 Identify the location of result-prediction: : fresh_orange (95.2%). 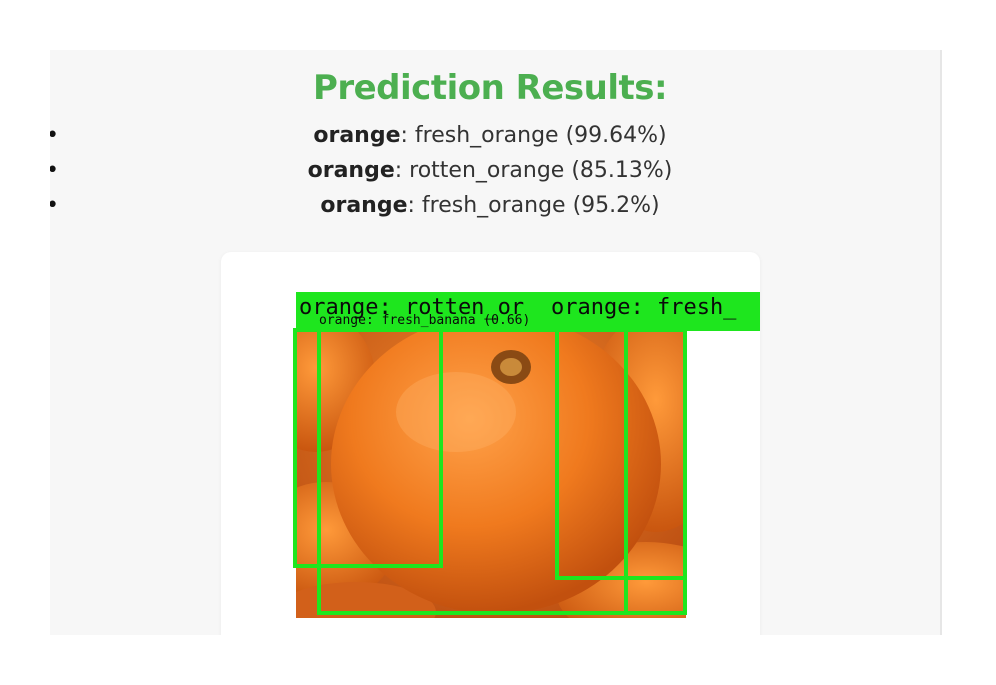
(533, 205).